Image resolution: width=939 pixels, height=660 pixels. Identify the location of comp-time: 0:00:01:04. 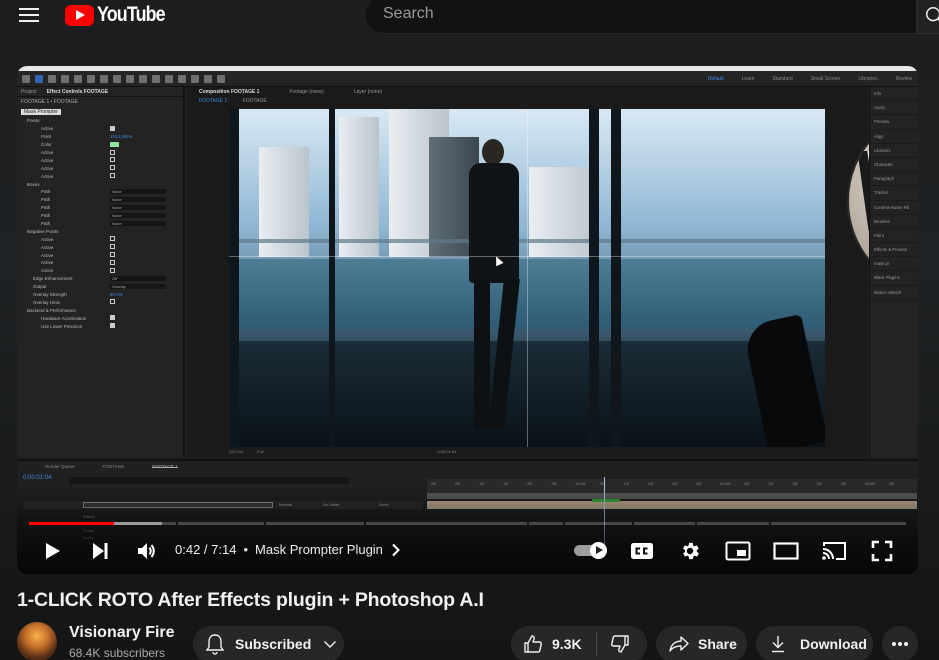
(447, 451).